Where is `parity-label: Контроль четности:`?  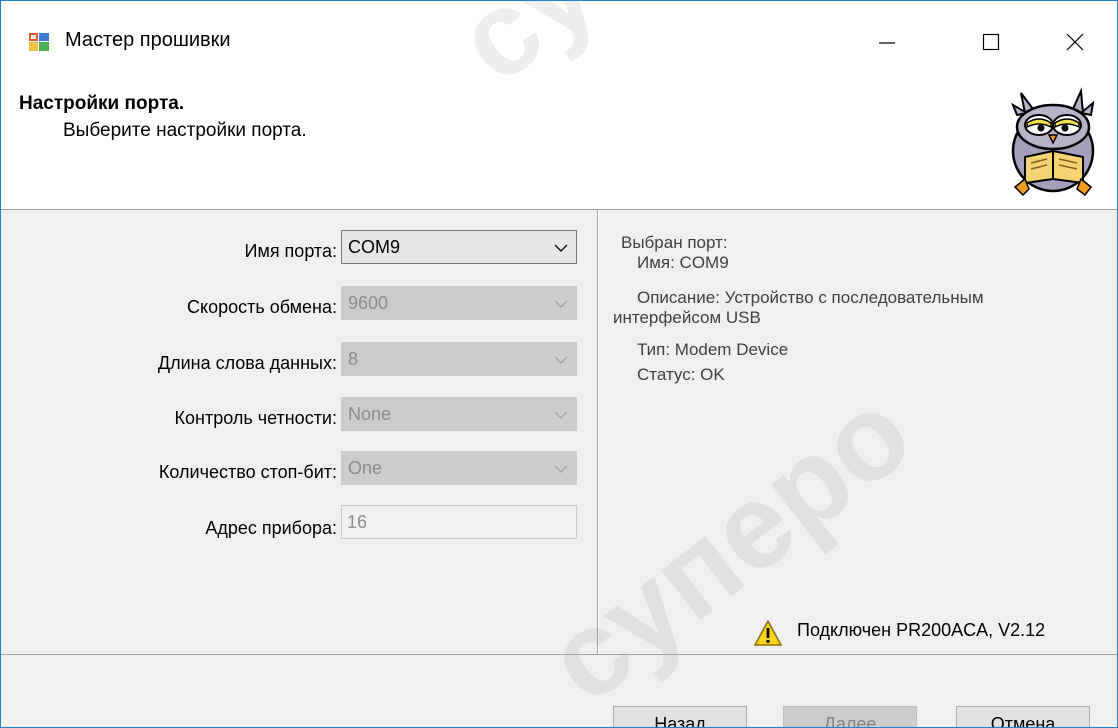
parity-label: Контроль четности: is located at coordinates (255, 418).